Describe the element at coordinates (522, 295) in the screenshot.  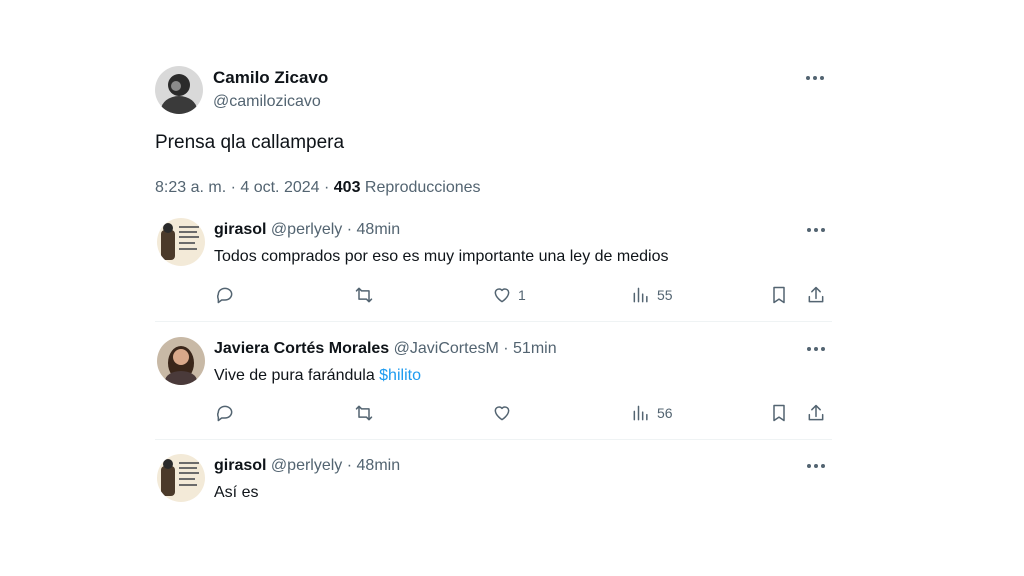
I see `like-count: 1` at that location.